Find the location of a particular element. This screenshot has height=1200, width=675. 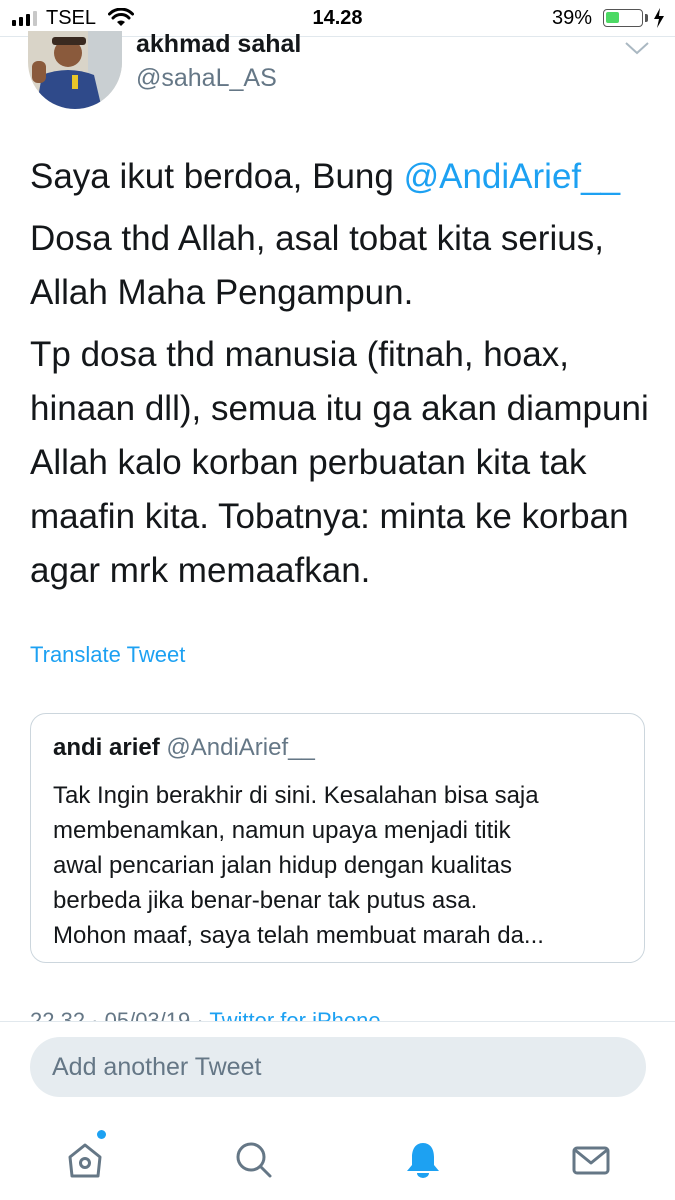

tweet-timestamp: 22.32 · 05/03/19 · is located at coordinates (120, 1015).